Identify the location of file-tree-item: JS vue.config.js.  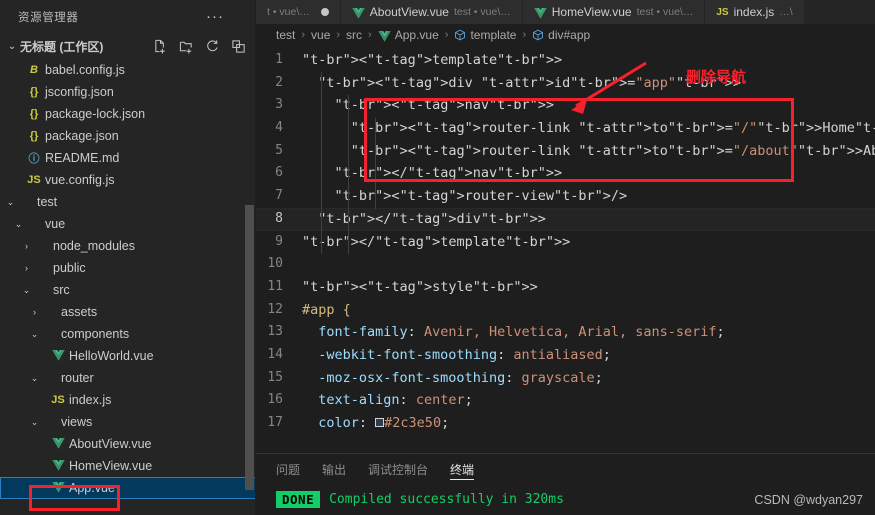
(128, 180).